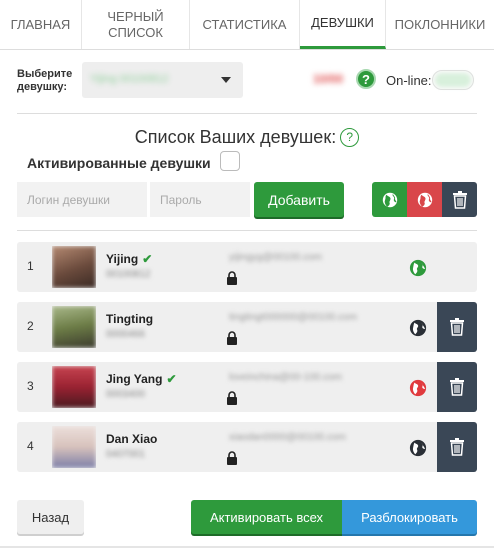  I want to click on girl-id: 0000466, so click(125, 334).